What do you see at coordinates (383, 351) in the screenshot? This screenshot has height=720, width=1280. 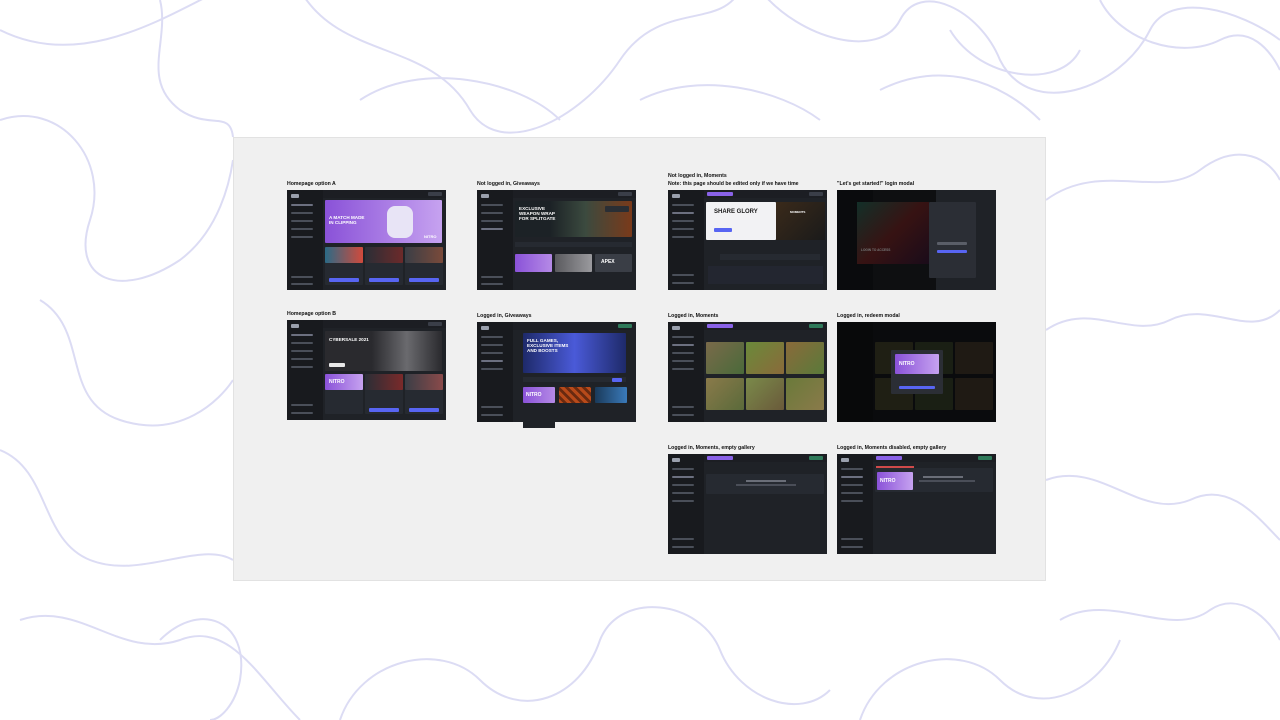 I see `hero-banner: CYBERSALE 2021` at bounding box center [383, 351].